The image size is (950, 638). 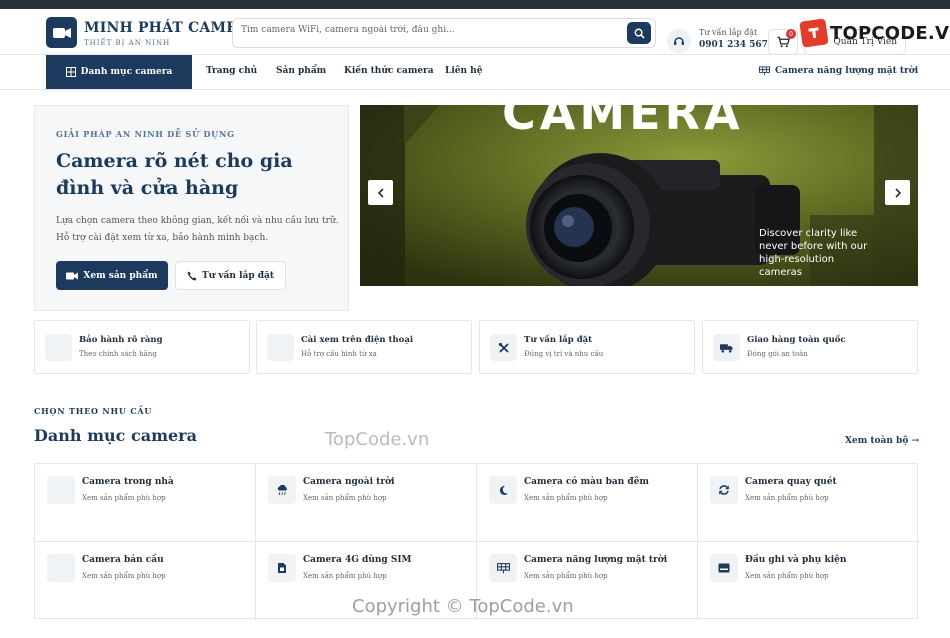 I want to click on cloud-rain-icon, so click(x=282, y=490).